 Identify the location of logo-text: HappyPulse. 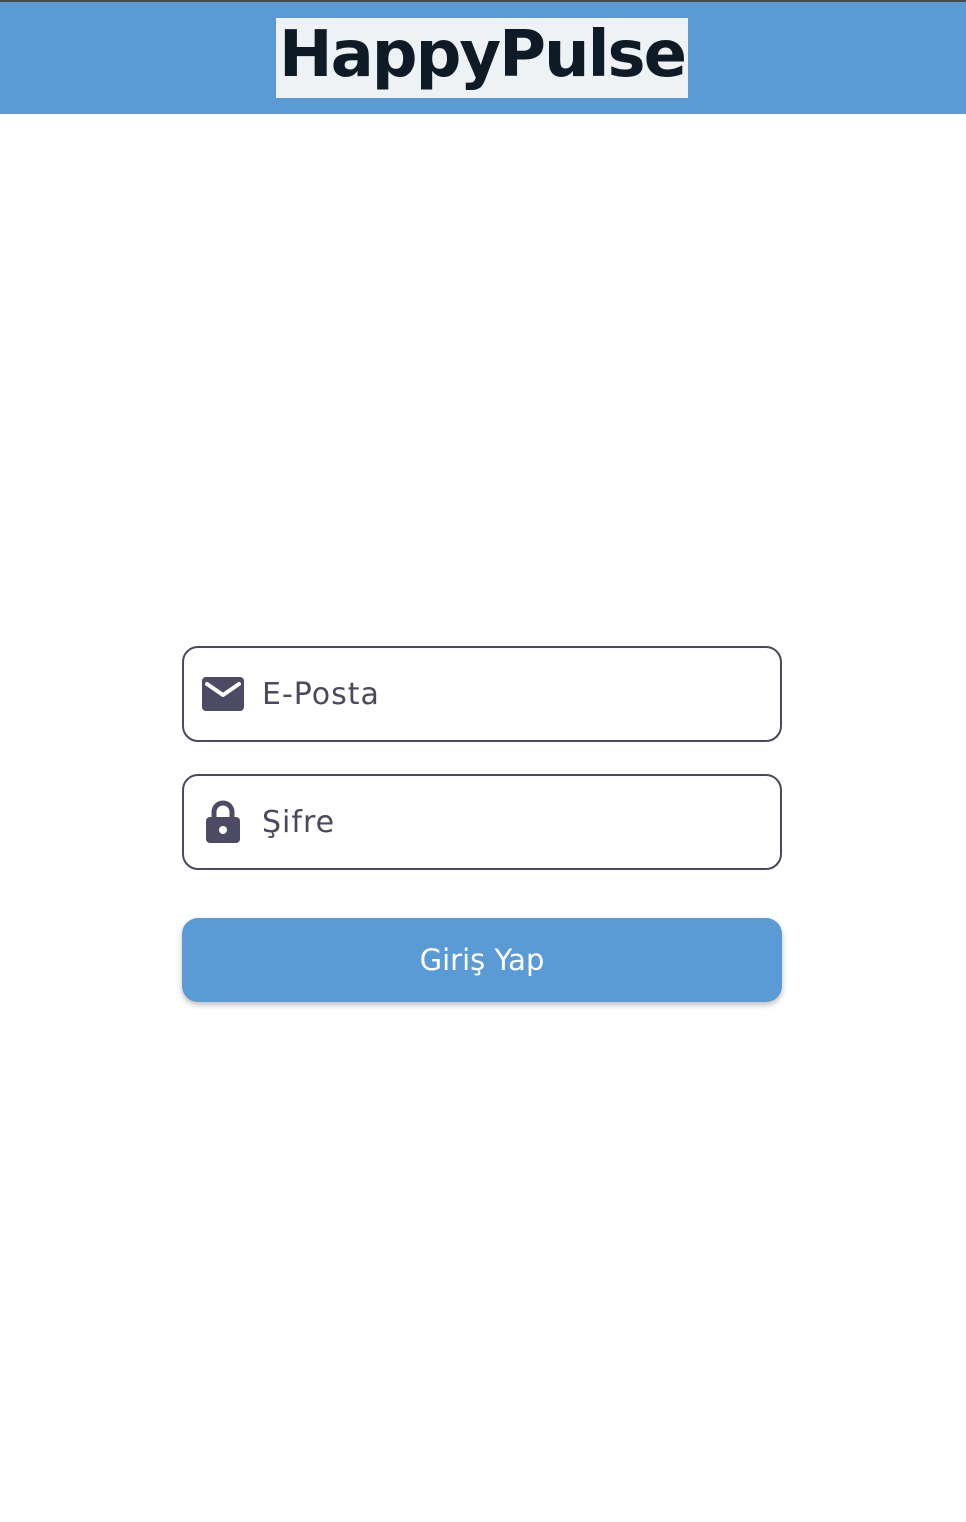
(483, 55).